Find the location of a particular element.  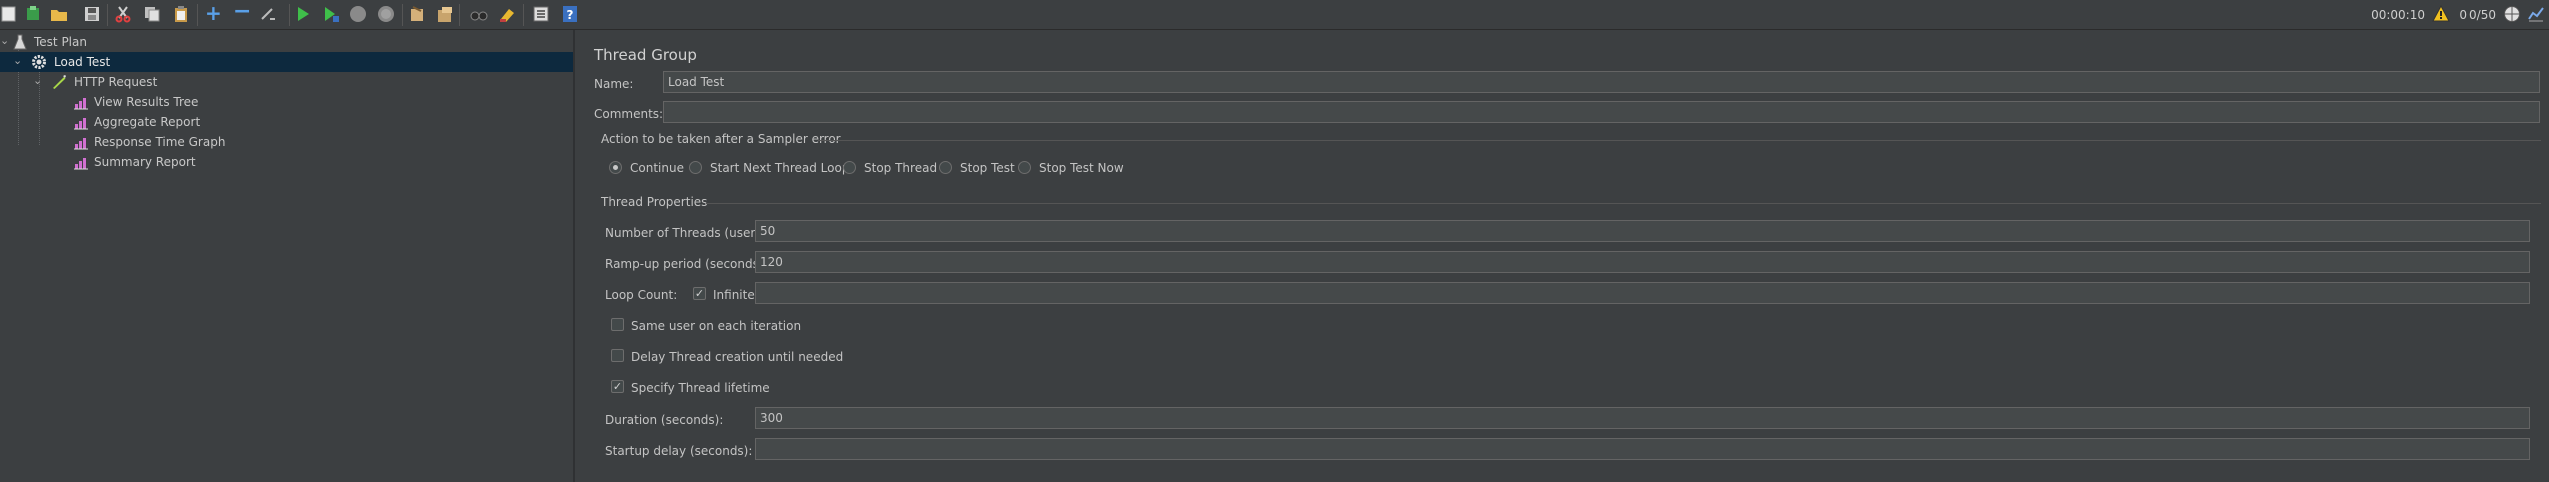

tree-item-label: Summary Report is located at coordinates (145, 162).